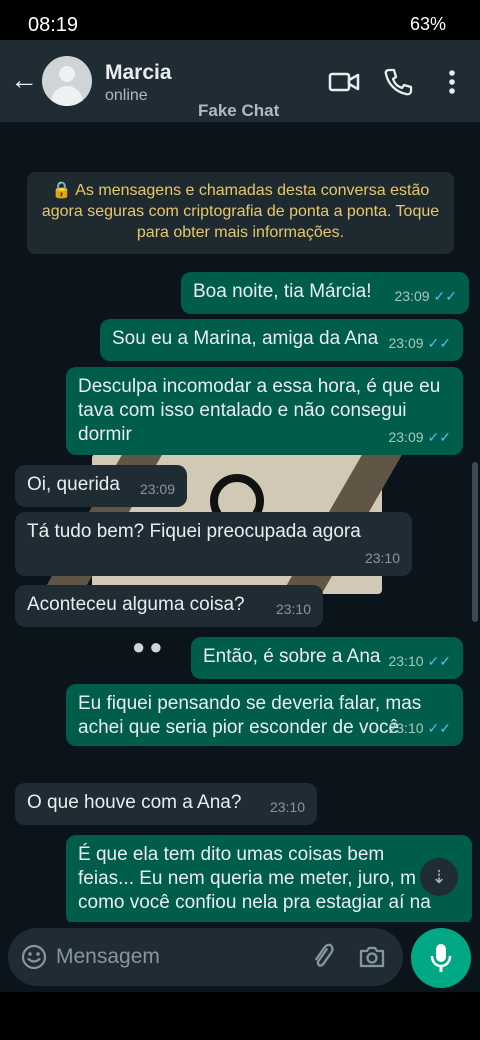  Describe the element at coordinates (240, 20) in the screenshot. I see `status-bar: 08:19 63%` at that location.